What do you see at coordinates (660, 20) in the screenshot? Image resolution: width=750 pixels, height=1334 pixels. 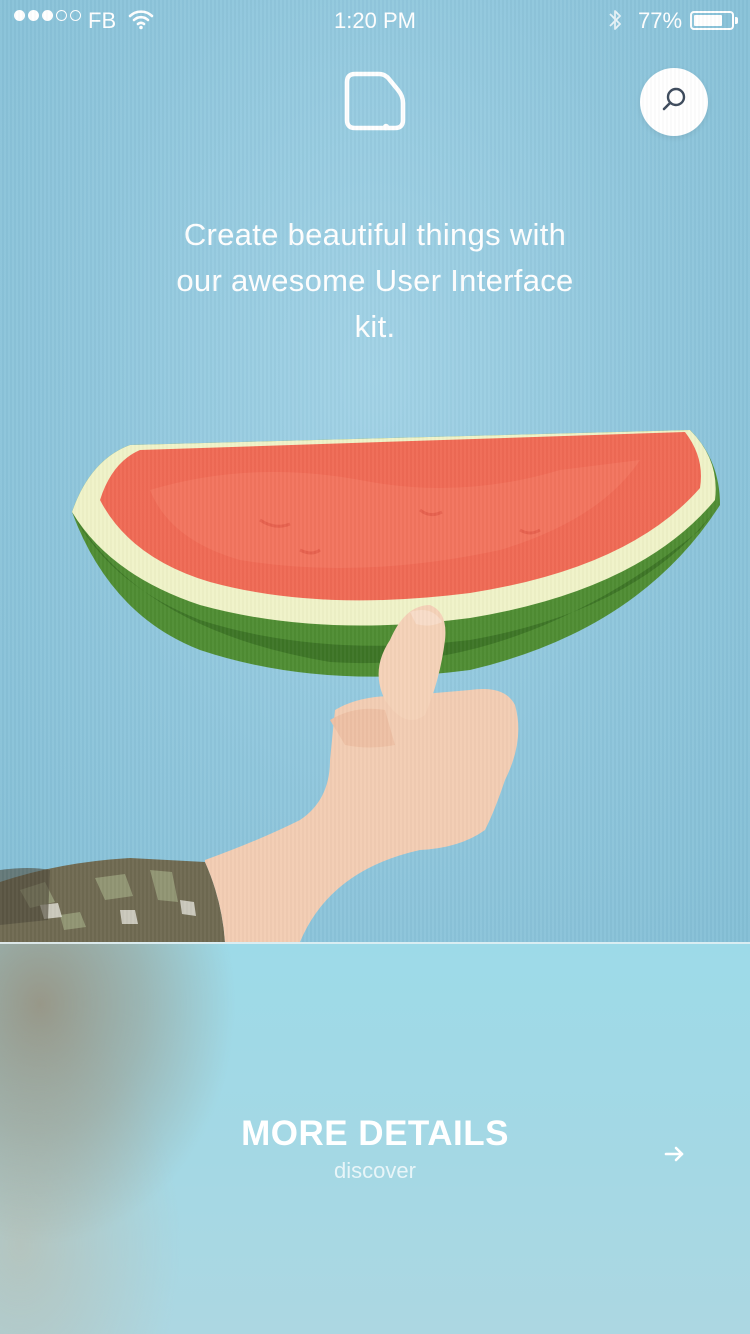 I see `battery-percent: 77%` at bounding box center [660, 20].